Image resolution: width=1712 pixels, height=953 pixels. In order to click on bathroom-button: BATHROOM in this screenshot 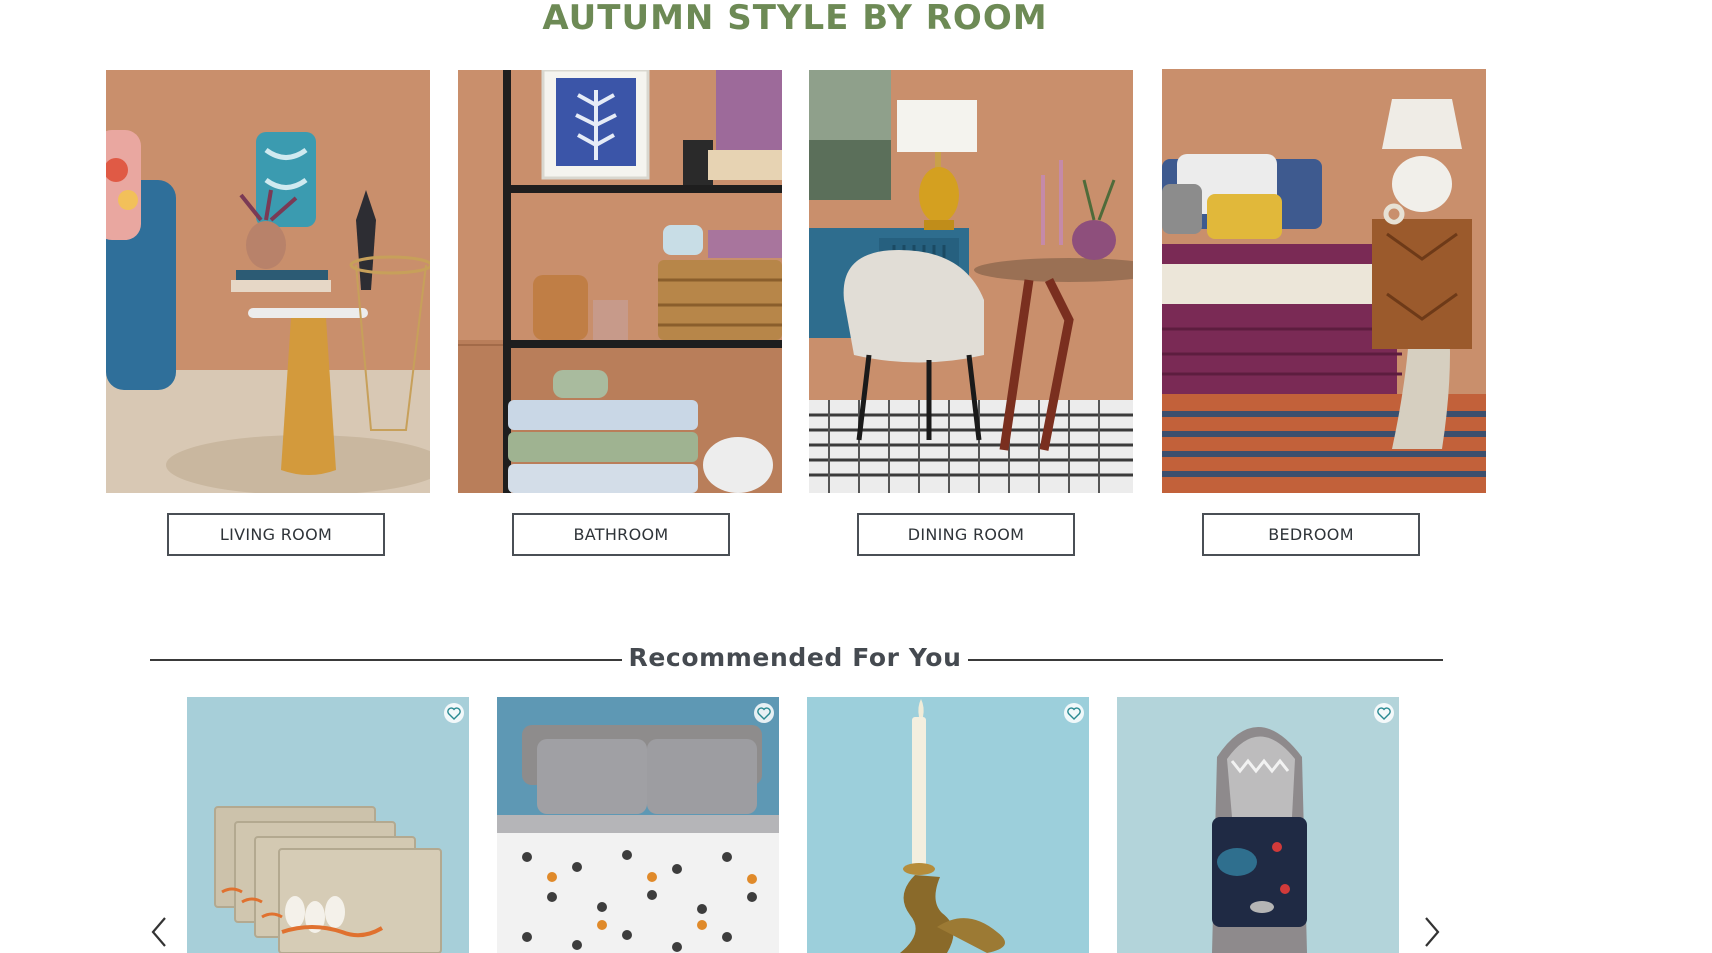, I will do `click(621, 534)`.